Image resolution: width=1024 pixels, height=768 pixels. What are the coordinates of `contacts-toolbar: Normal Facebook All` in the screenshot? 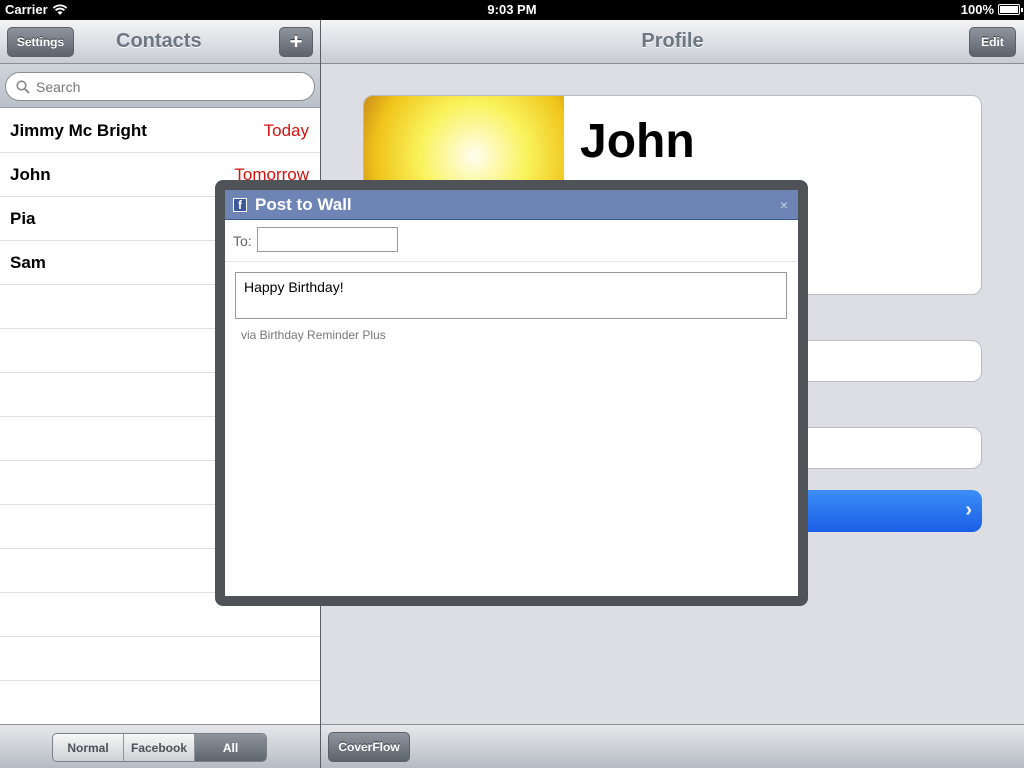 It's located at (160, 746).